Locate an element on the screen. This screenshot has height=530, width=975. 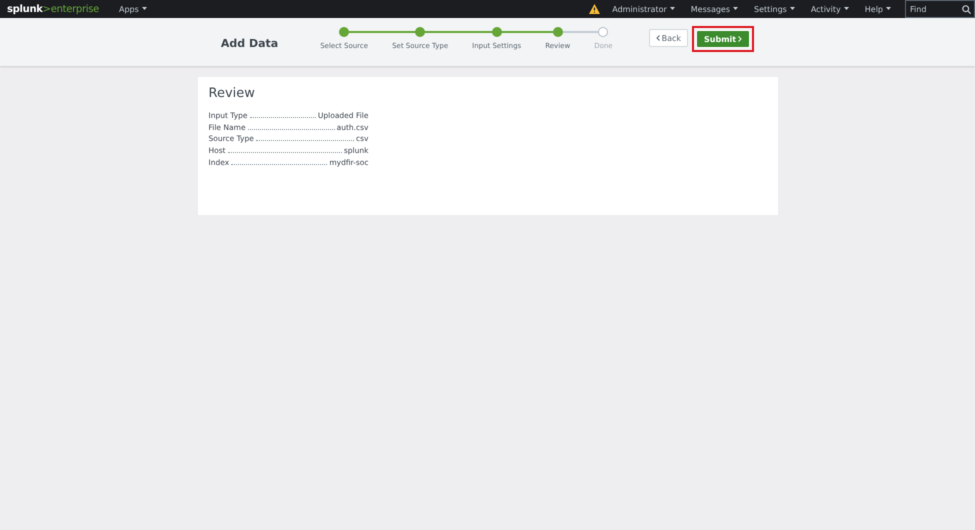
nav-menu: Settings is located at coordinates (774, 9).